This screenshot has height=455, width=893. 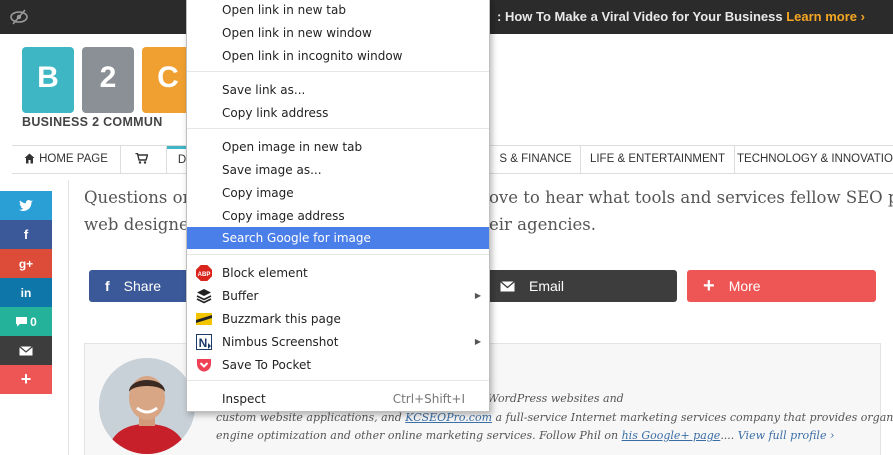 I want to click on logo-piece-b: B, so click(x=48, y=80).